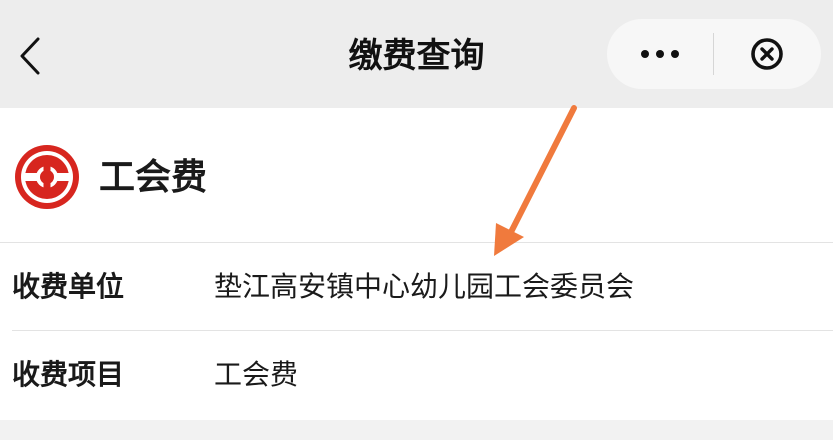 The image size is (833, 440). I want to click on item-value: 工会费, so click(256, 374).